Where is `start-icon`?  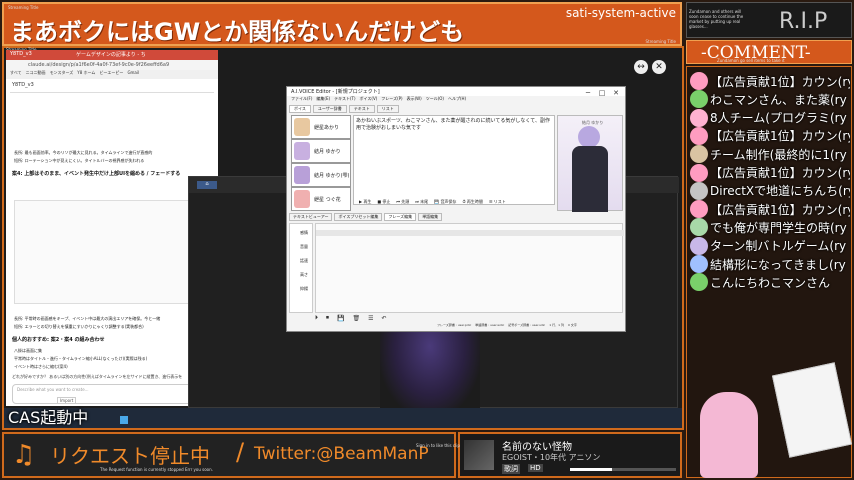 start-icon is located at coordinates (124, 420).